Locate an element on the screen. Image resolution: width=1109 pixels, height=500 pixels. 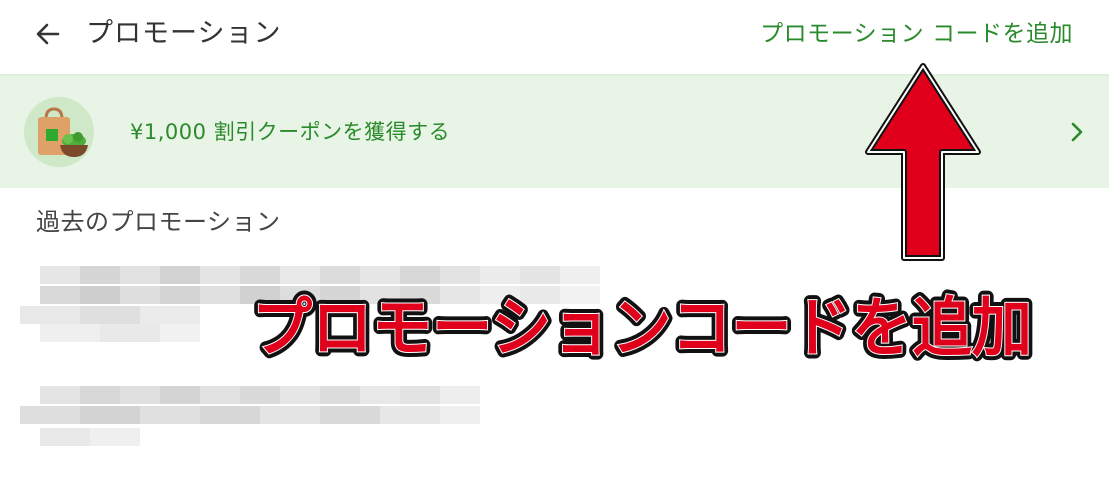
annotation-label: プロモーションコードを追加 プロモーションコードを追加 is located at coordinates (644, 328).